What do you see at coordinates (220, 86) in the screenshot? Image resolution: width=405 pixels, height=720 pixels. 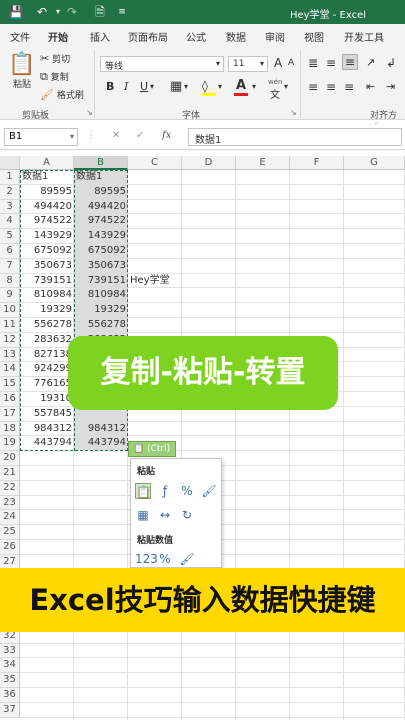 I see `fill-color-dropdown-icon: ▾` at bounding box center [220, 86].